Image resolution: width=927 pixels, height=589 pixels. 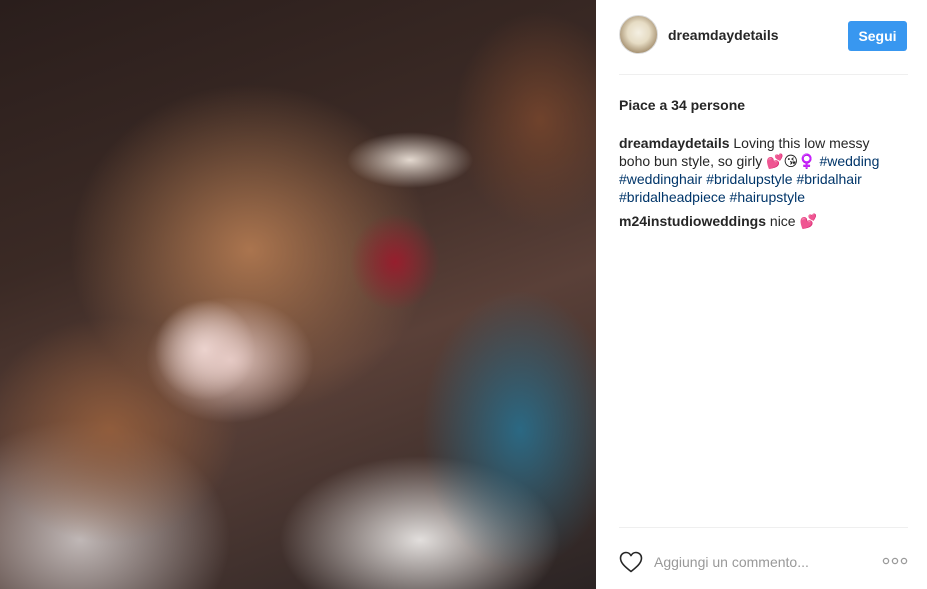 I want to click on post-header: dreamdaydetails Segui, so click(x=763, y=36).